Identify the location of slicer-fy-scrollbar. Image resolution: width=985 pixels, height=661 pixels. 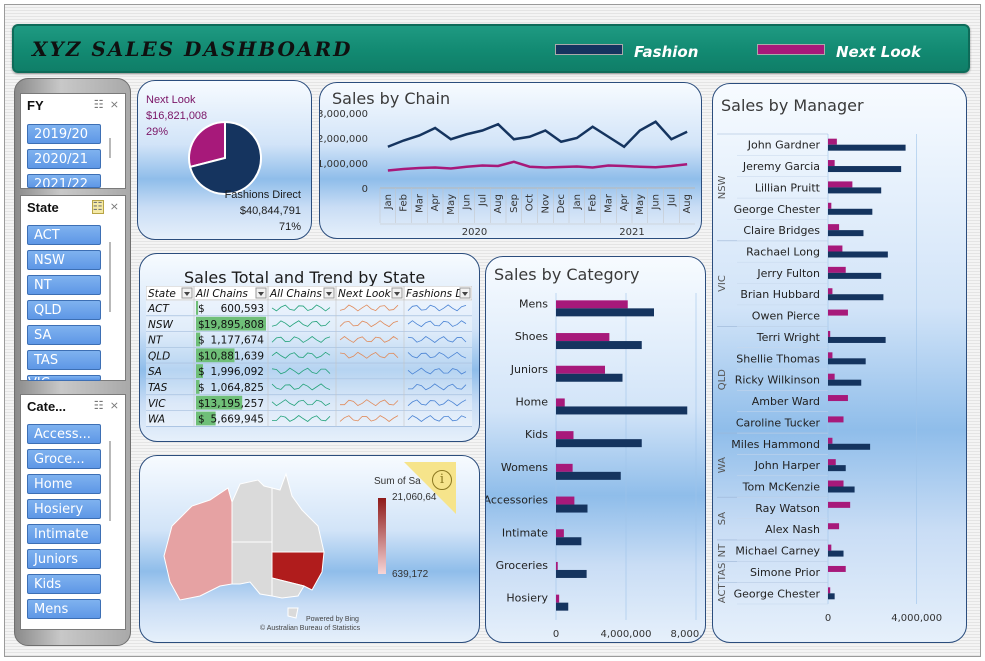
(110, 148).